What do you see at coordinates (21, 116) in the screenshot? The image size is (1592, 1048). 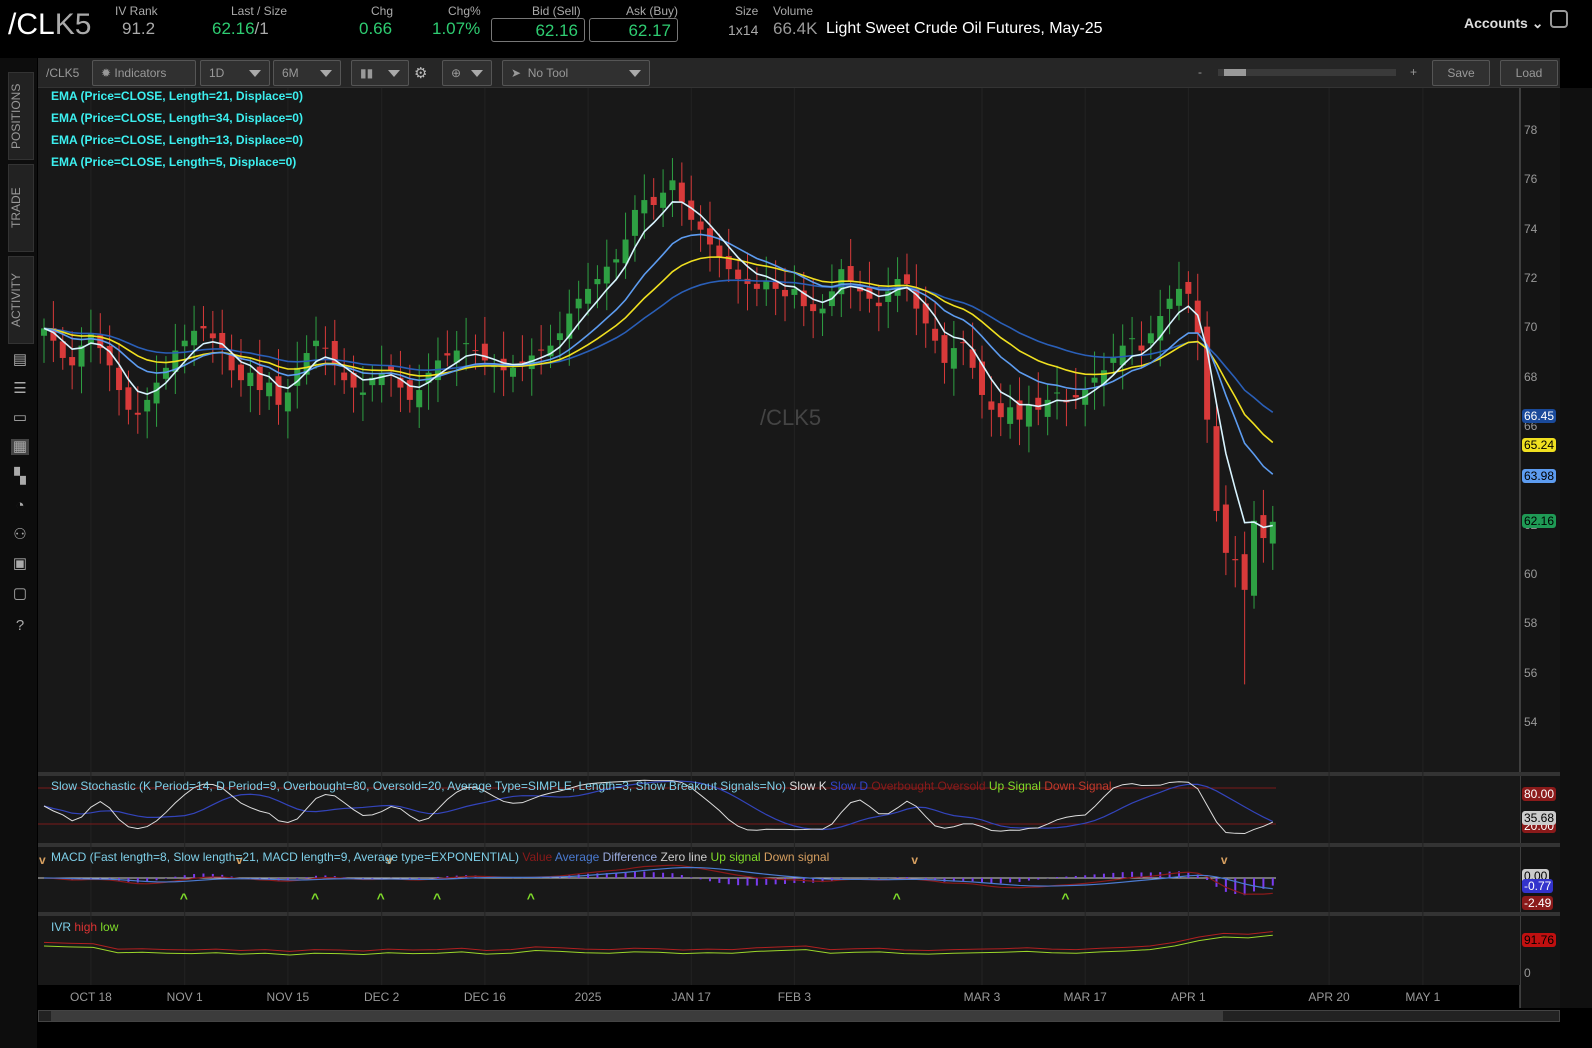 I see `tab-positions: POSITIONS` at bounding box center [21, 116].